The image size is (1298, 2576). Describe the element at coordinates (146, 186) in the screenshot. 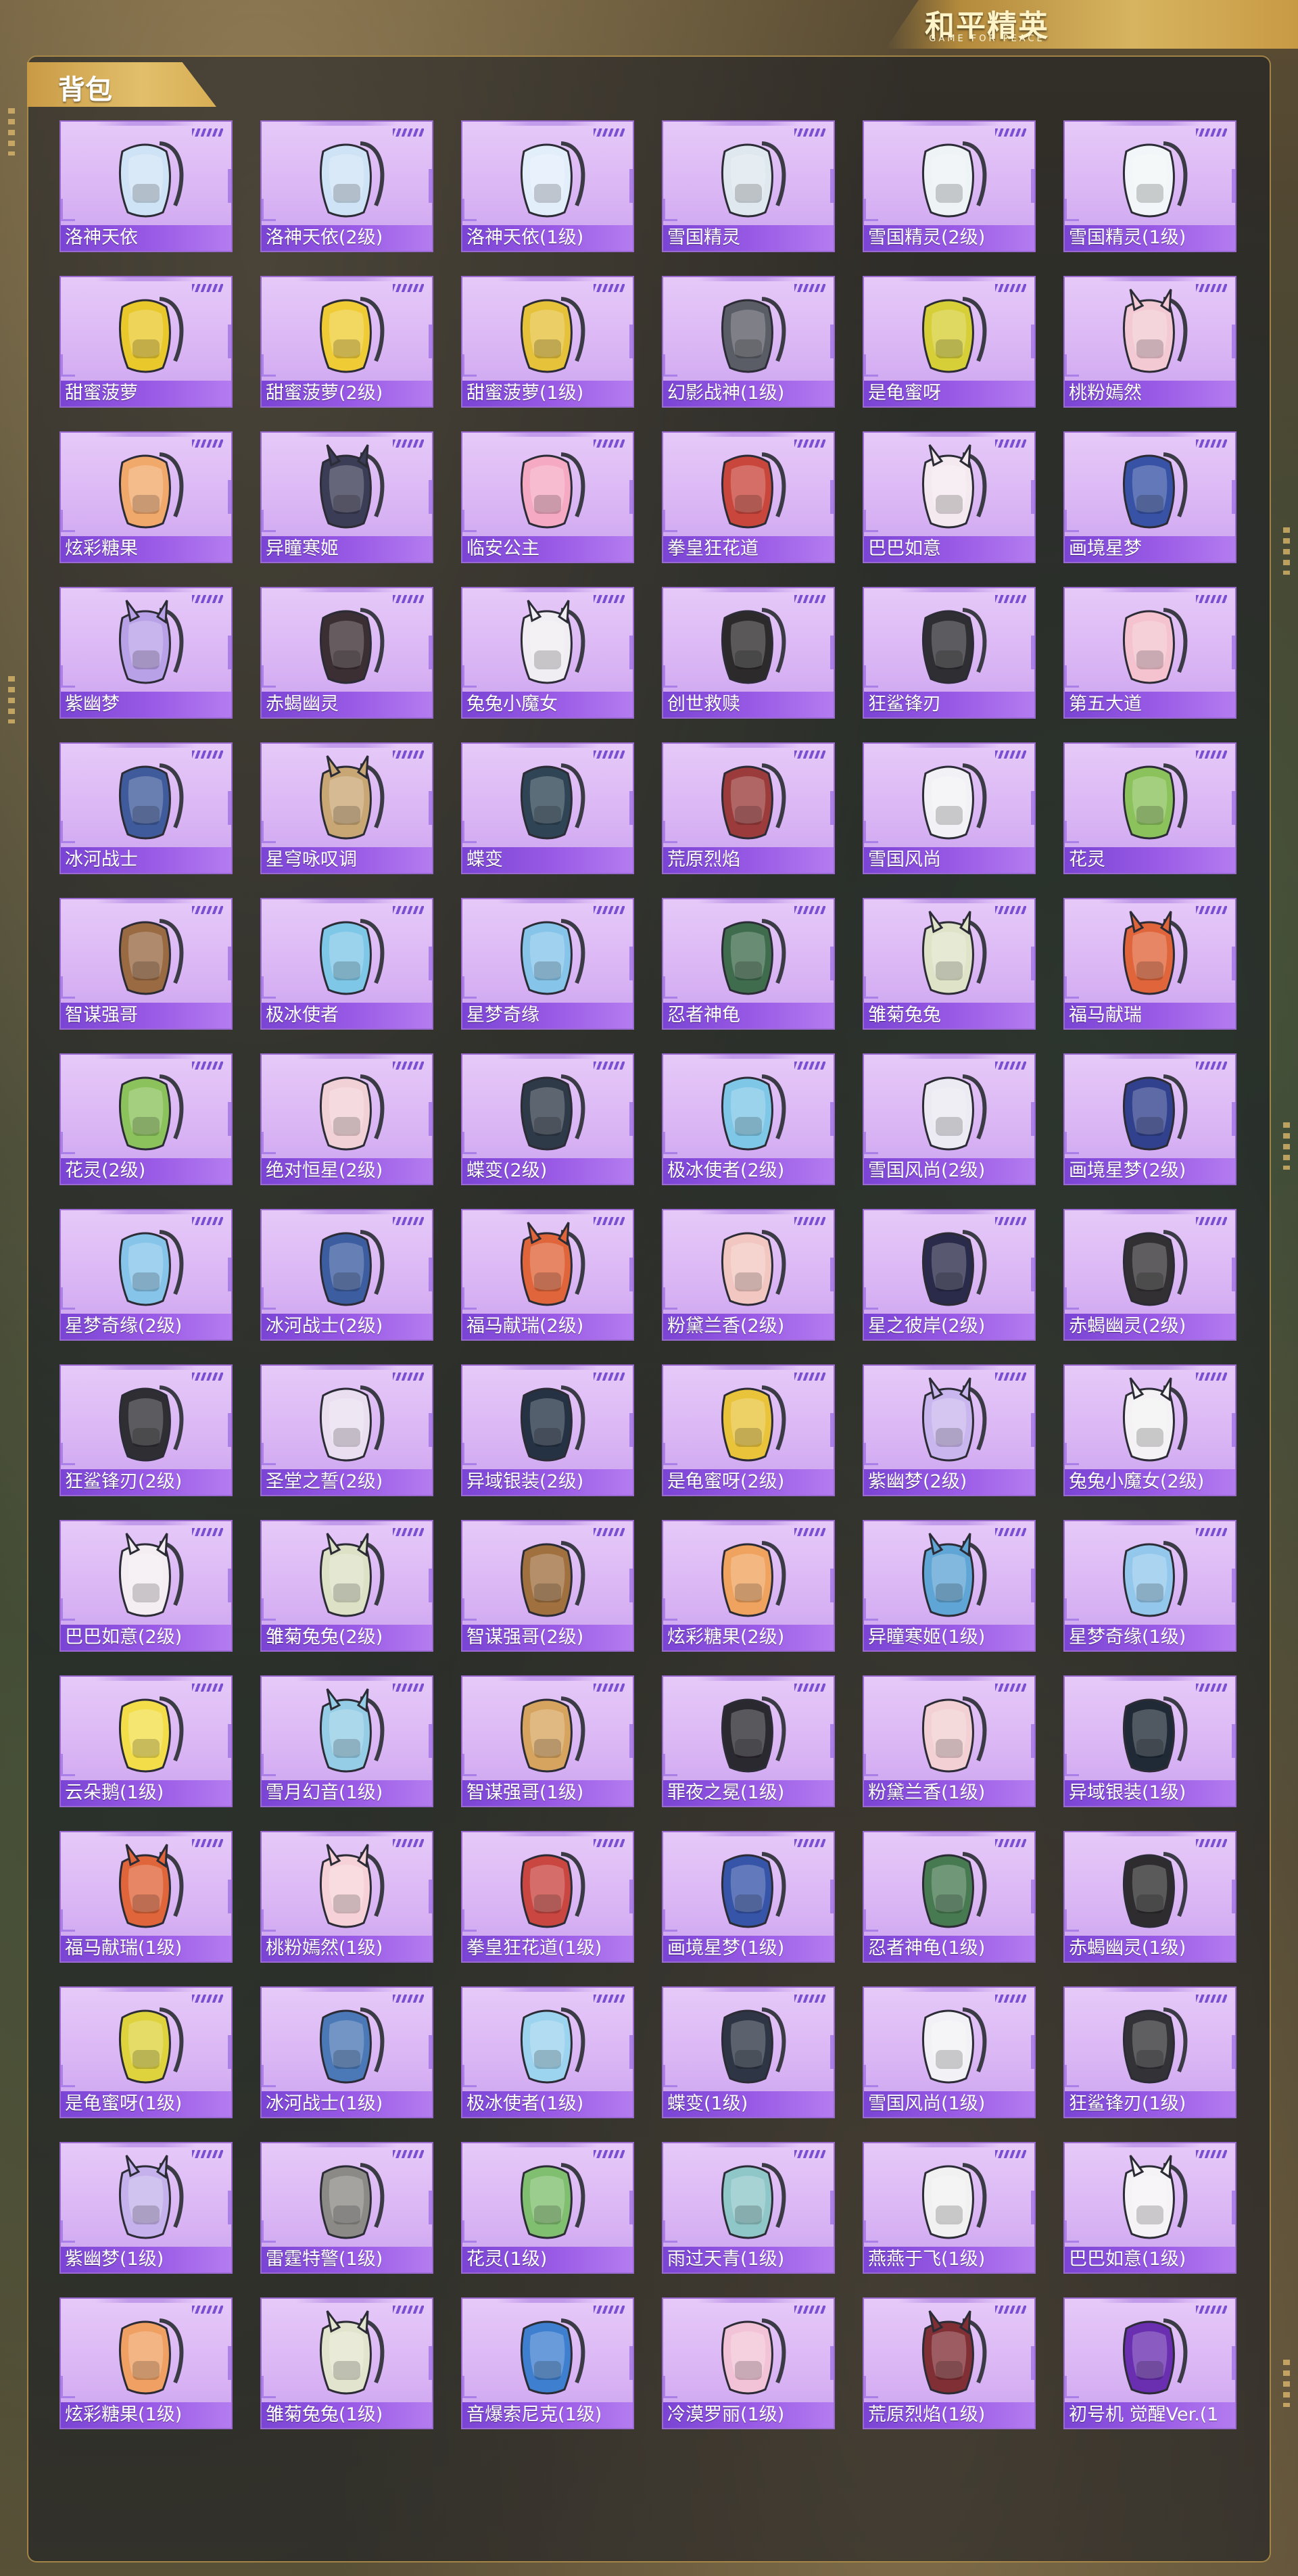

I see `backpack-item-card: 洛神天依` at that location.